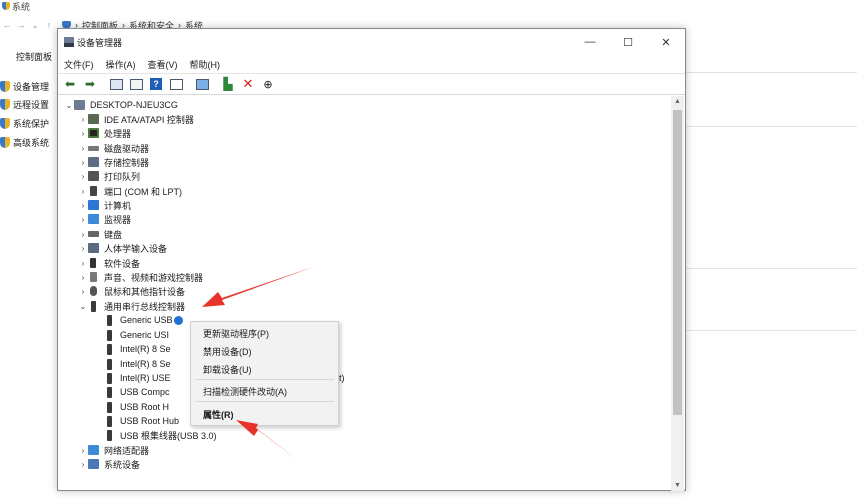  Describe the element at coordinates (677, 485) in the screenshot. I see `scroll-down-icon: ▼` at that location.